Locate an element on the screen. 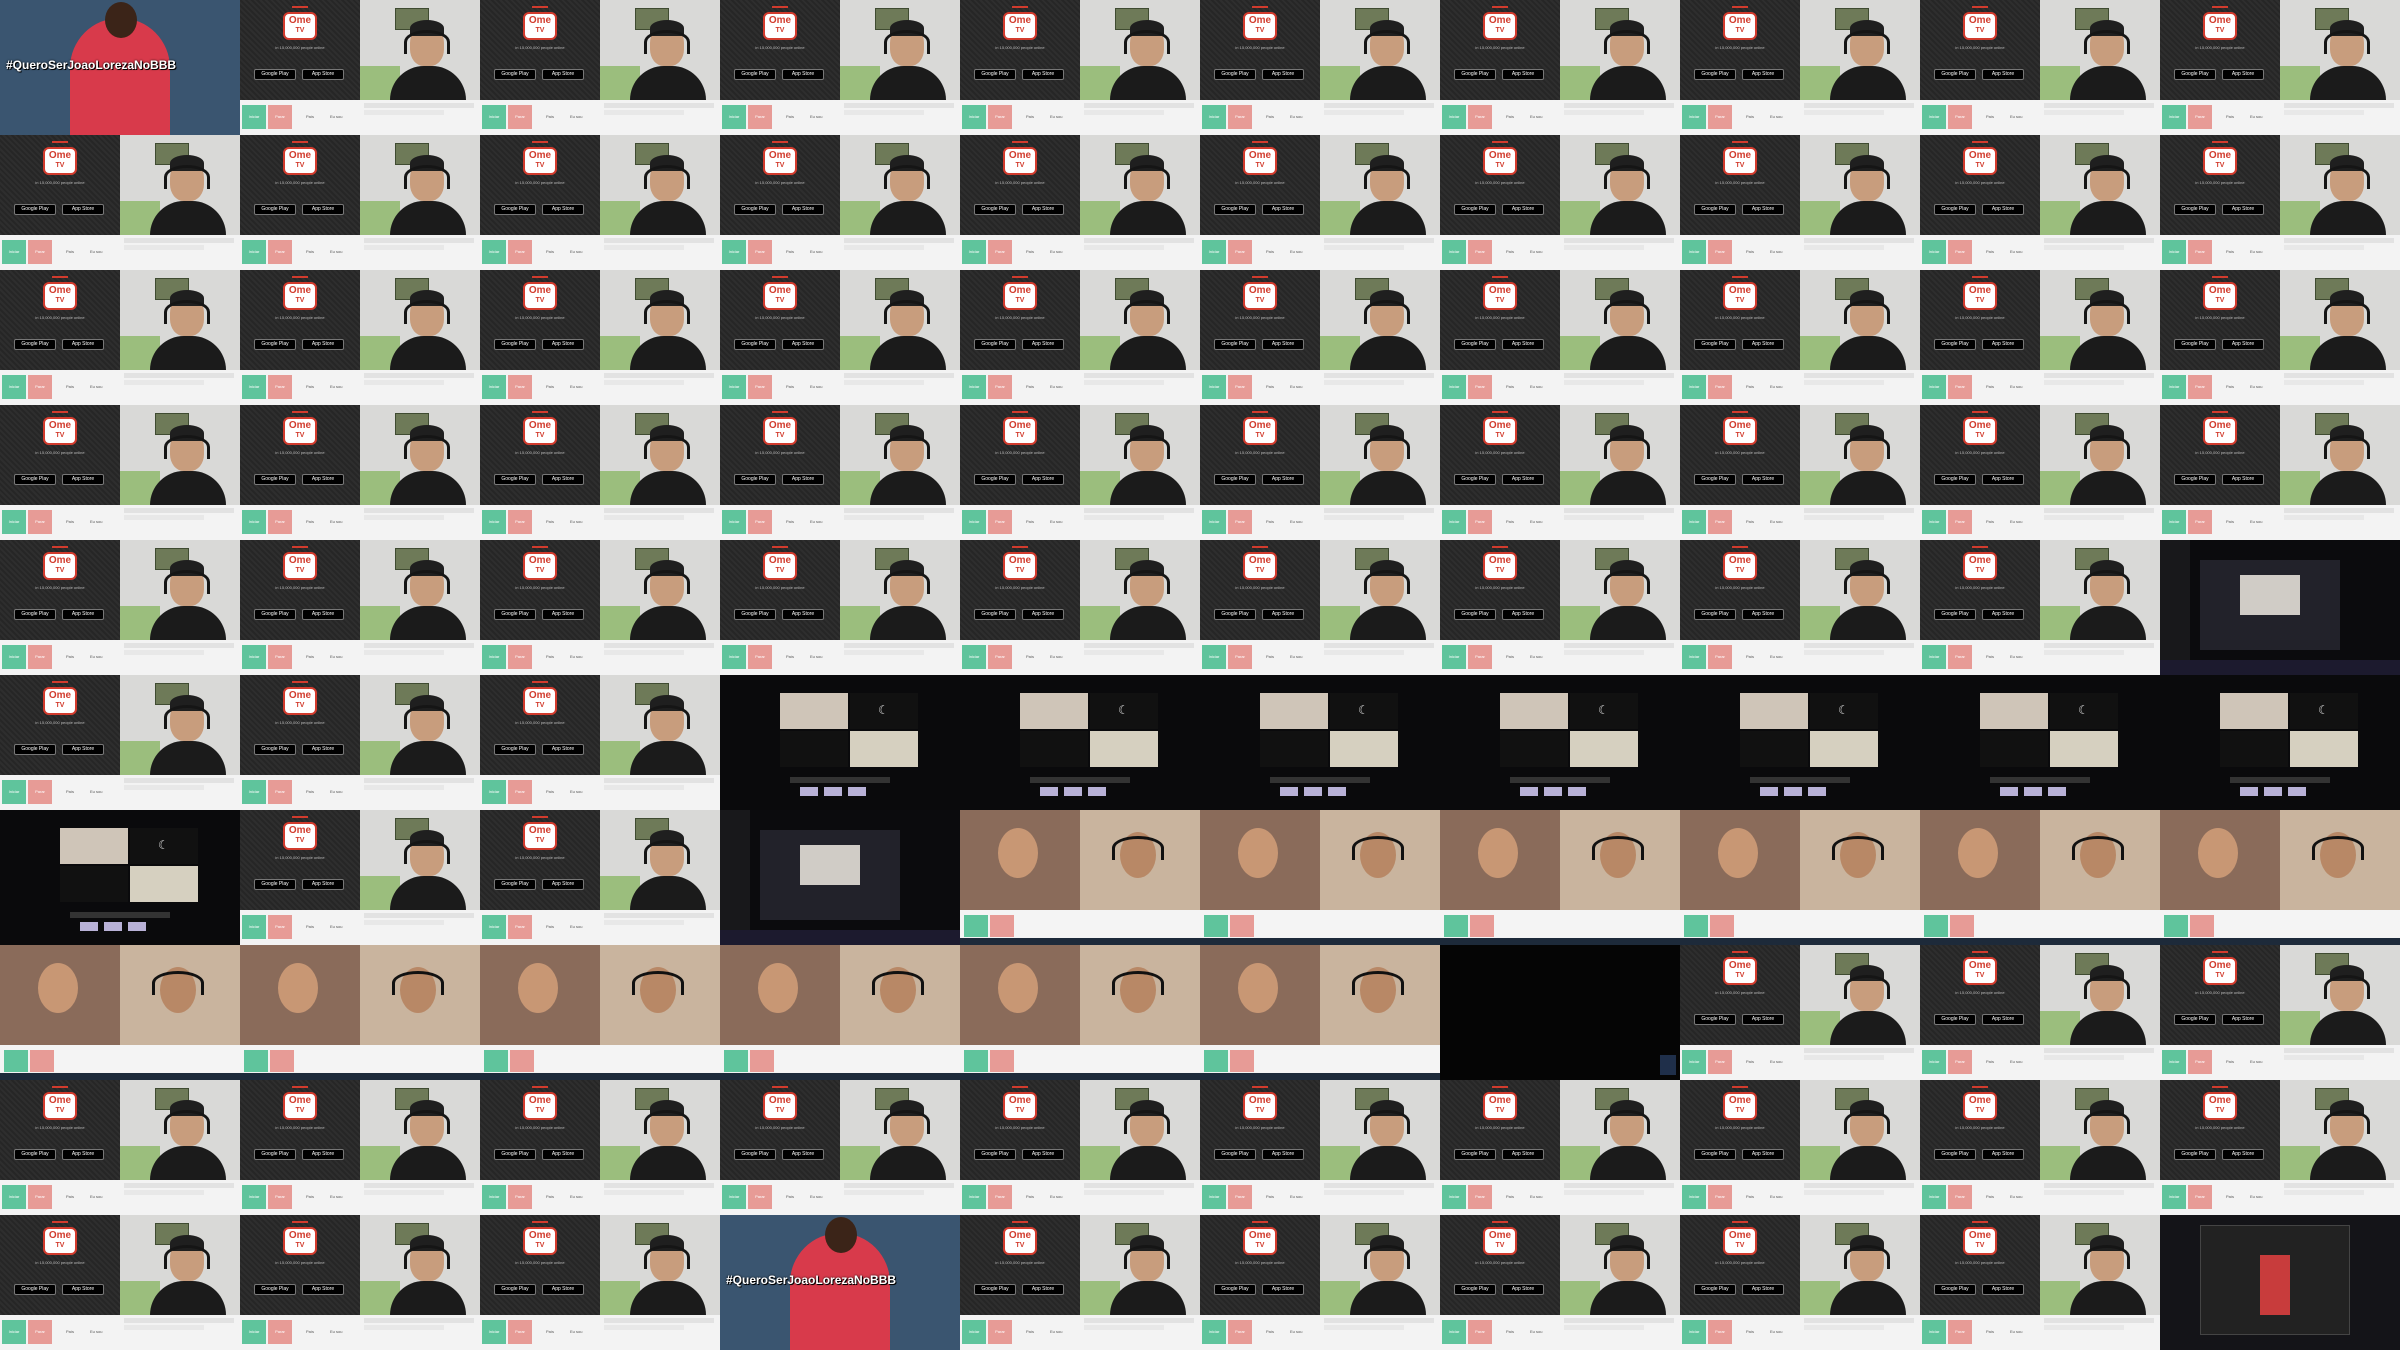 The image size is (2400, 1350). next-button is located at coordinates (1216, 1061).